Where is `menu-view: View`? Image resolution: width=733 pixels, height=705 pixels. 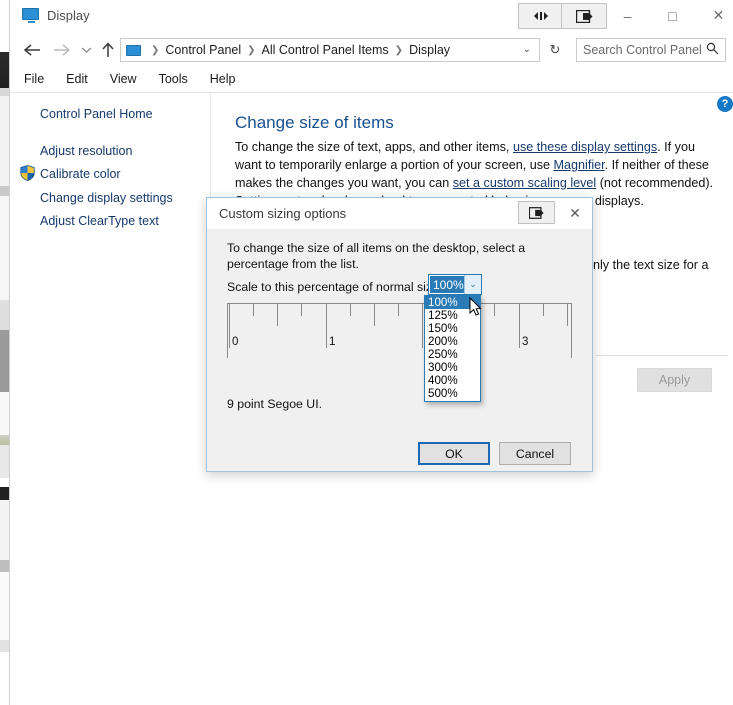 menu-view: View is located at coordinates (123, 79).